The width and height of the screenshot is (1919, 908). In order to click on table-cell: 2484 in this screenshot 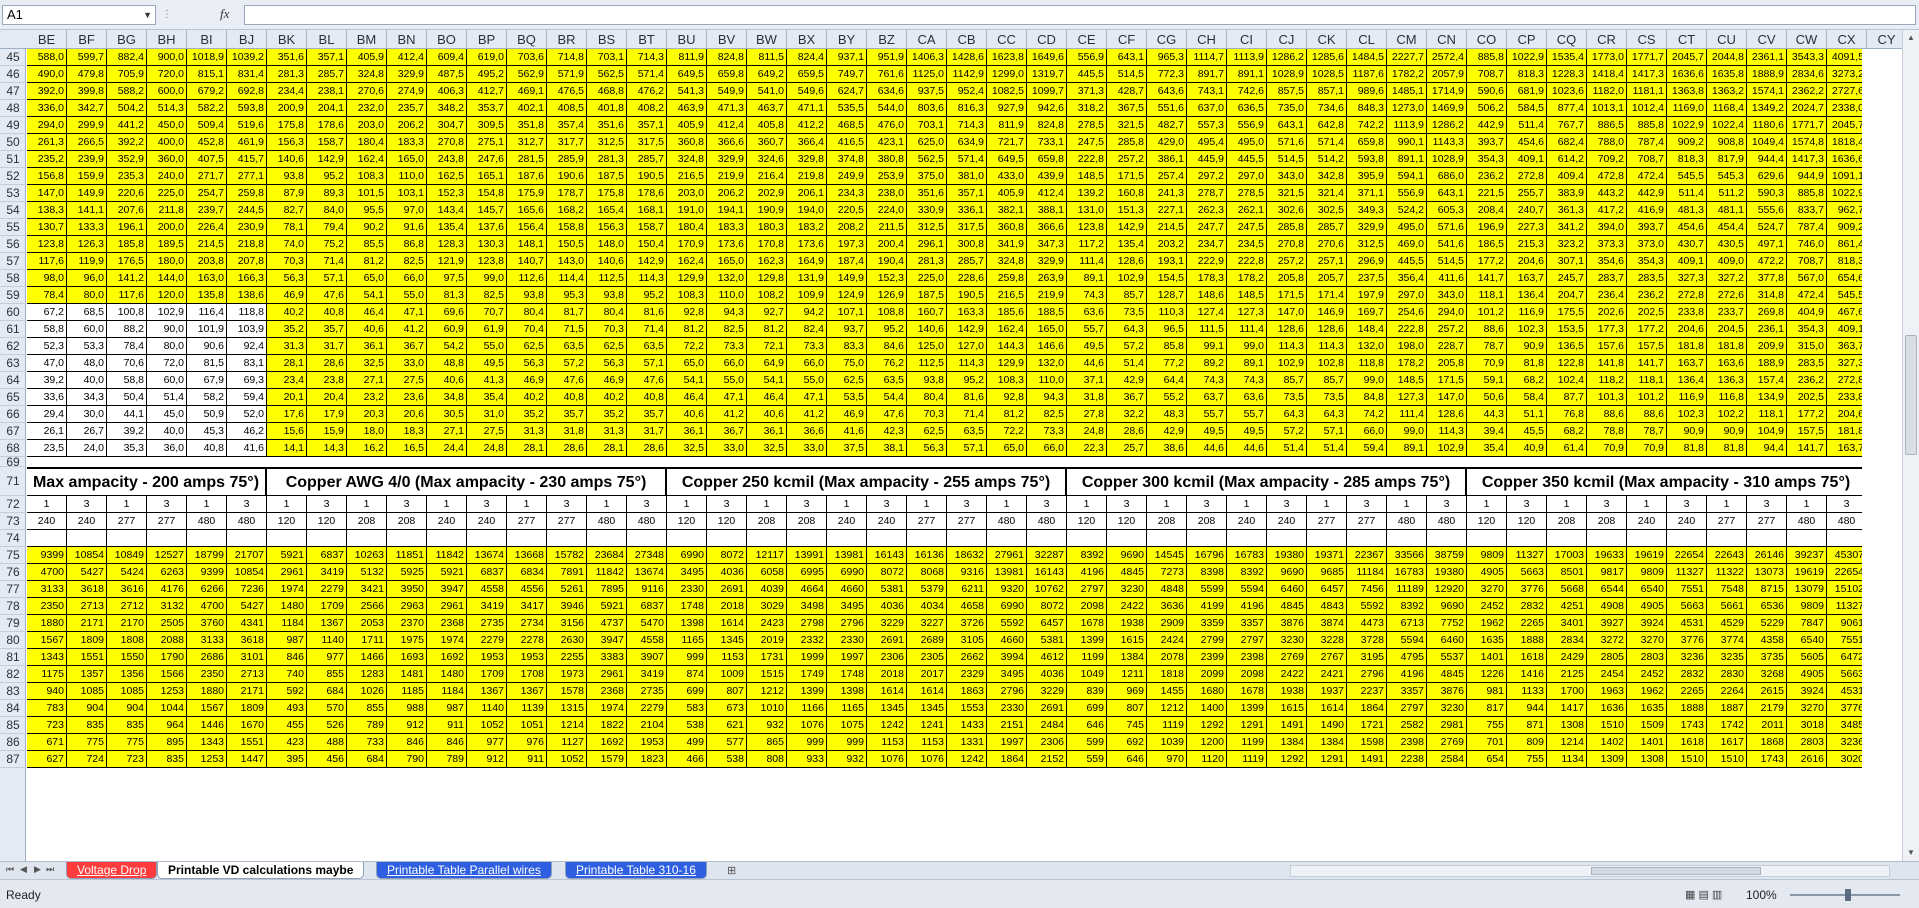, I will do `click(1047, 725)`.